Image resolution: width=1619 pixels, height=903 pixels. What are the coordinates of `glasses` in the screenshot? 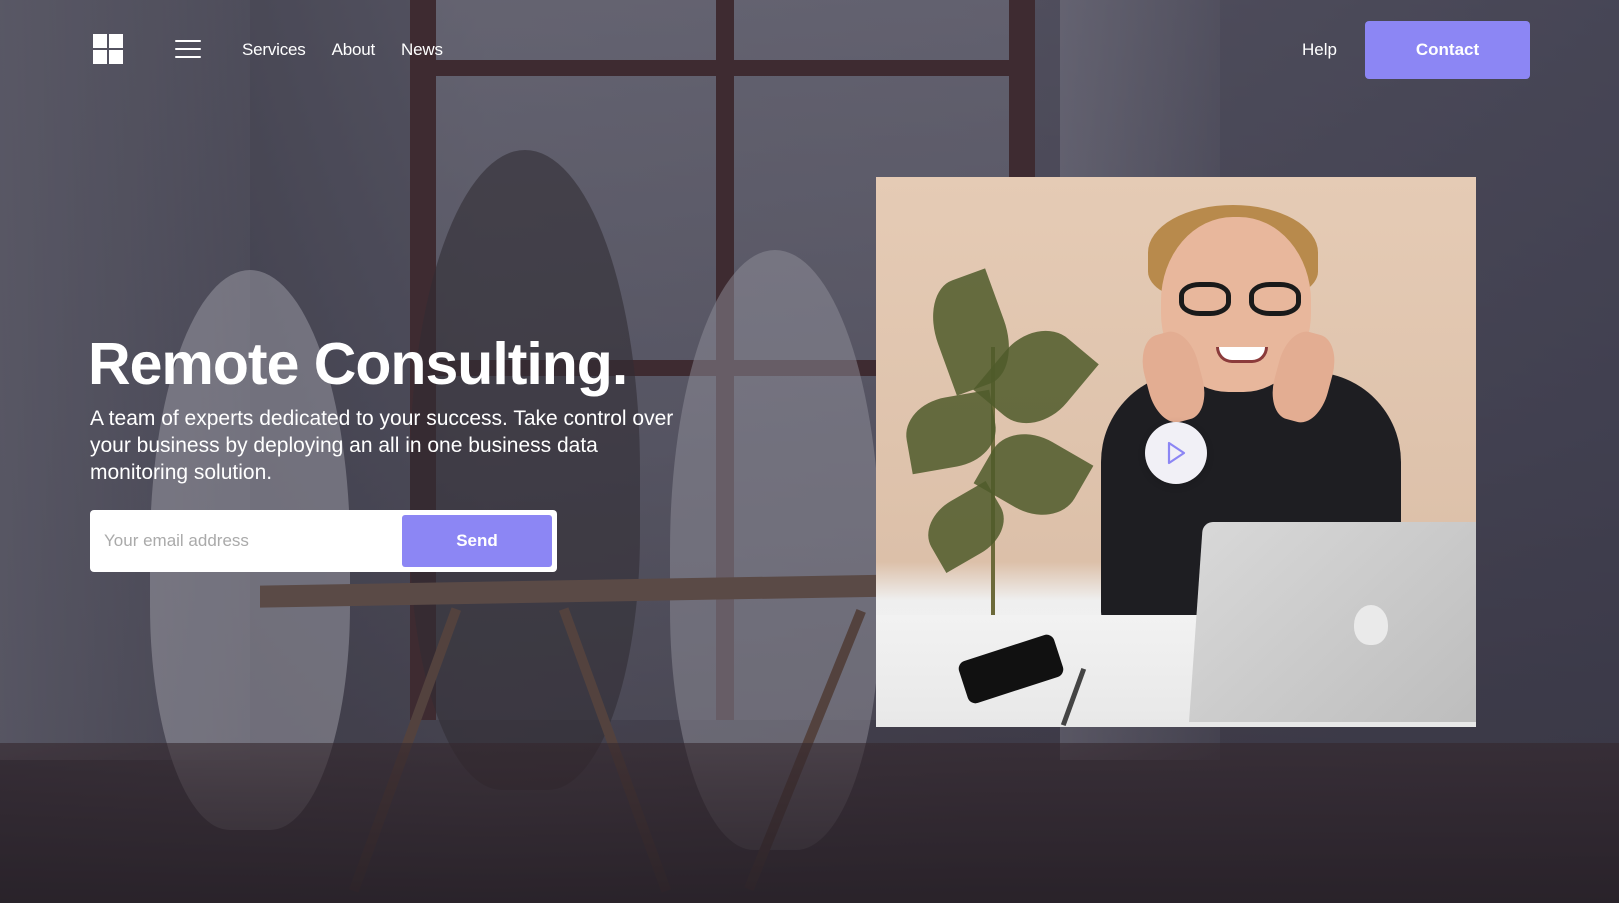 It's located at (1241, 299).